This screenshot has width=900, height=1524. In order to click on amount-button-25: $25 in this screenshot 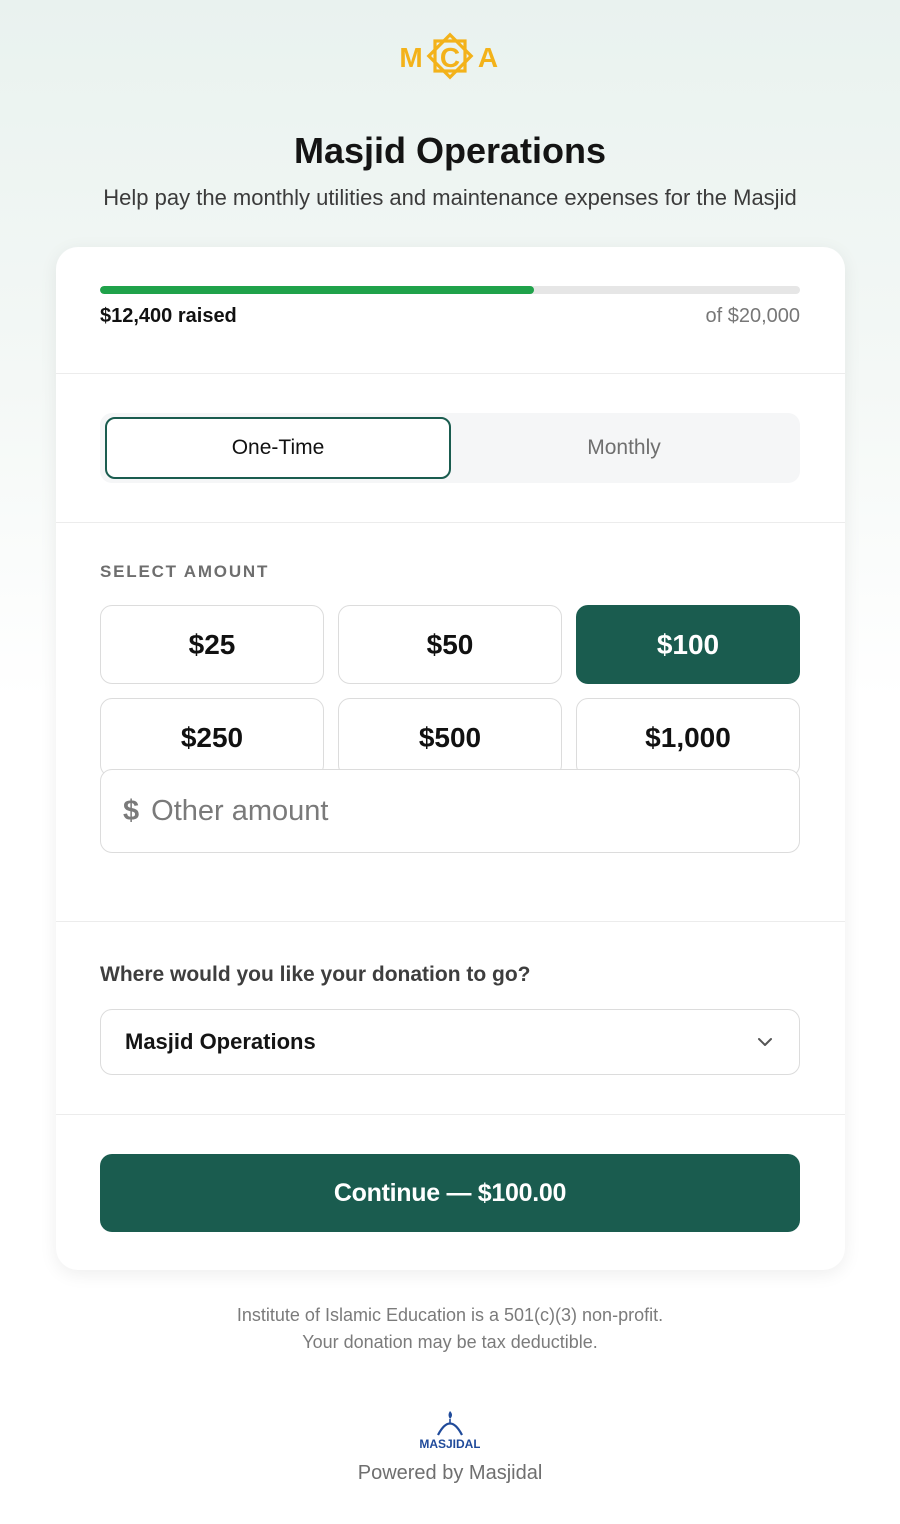, I will do `click(212, 644)`.